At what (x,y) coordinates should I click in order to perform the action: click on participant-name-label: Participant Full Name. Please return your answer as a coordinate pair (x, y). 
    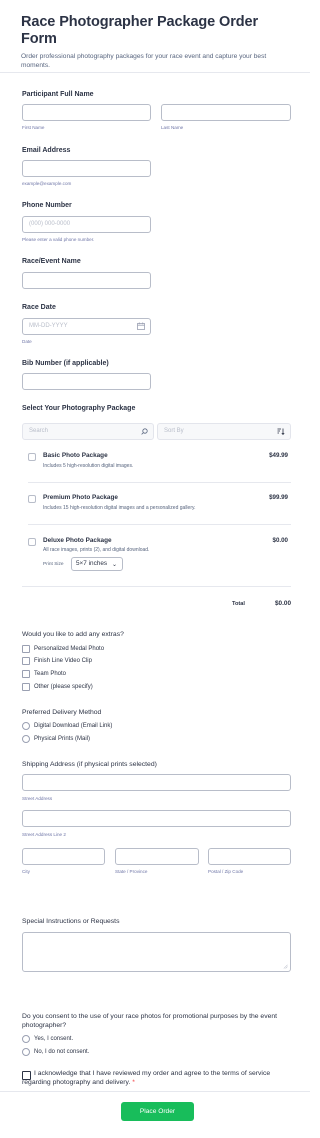
    Looking at the image, I should click on (58, 94).